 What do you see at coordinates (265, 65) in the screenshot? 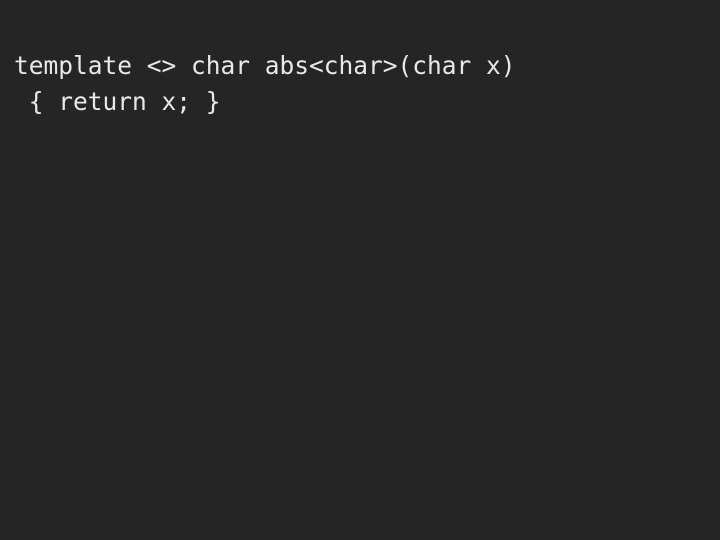
I see `code-line-1: template <> char abs<char>(char x)` at bounding box center [265, 65].